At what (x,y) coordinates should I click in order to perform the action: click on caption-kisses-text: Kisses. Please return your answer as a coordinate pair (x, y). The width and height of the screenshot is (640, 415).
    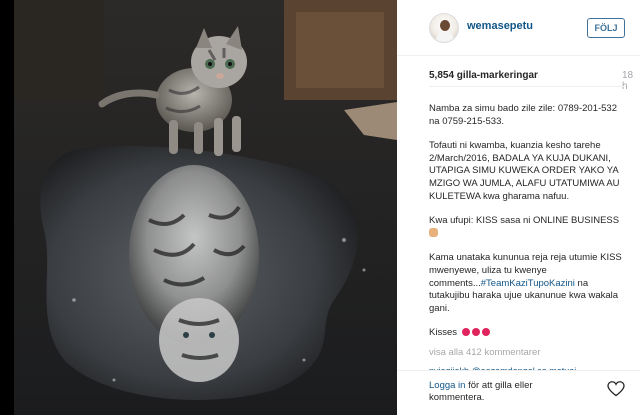
    Looking at the image, I should click on (443, 333).